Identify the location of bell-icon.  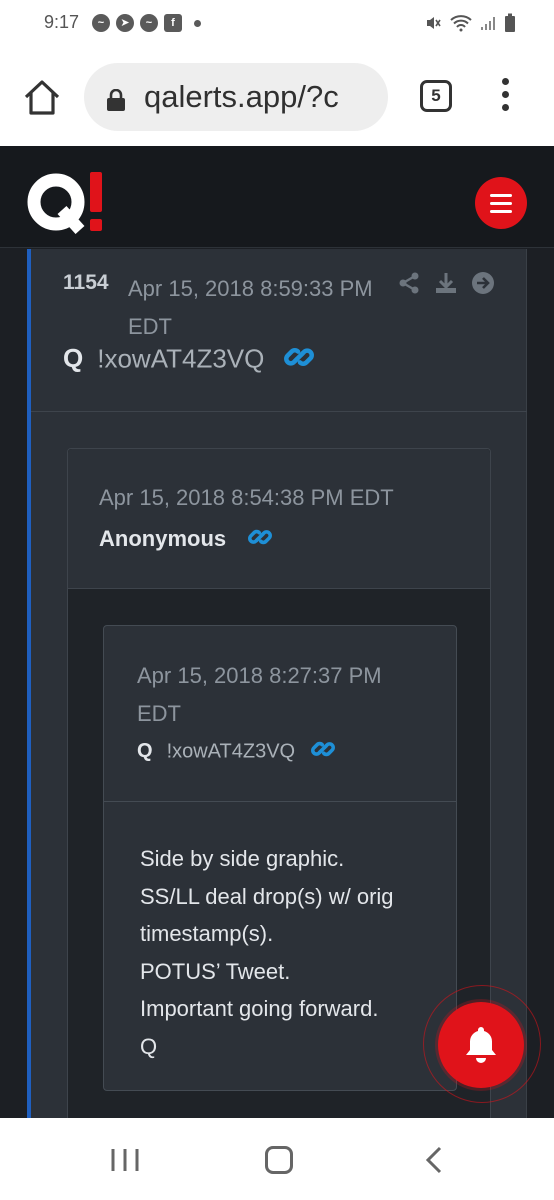
(481, 1045).